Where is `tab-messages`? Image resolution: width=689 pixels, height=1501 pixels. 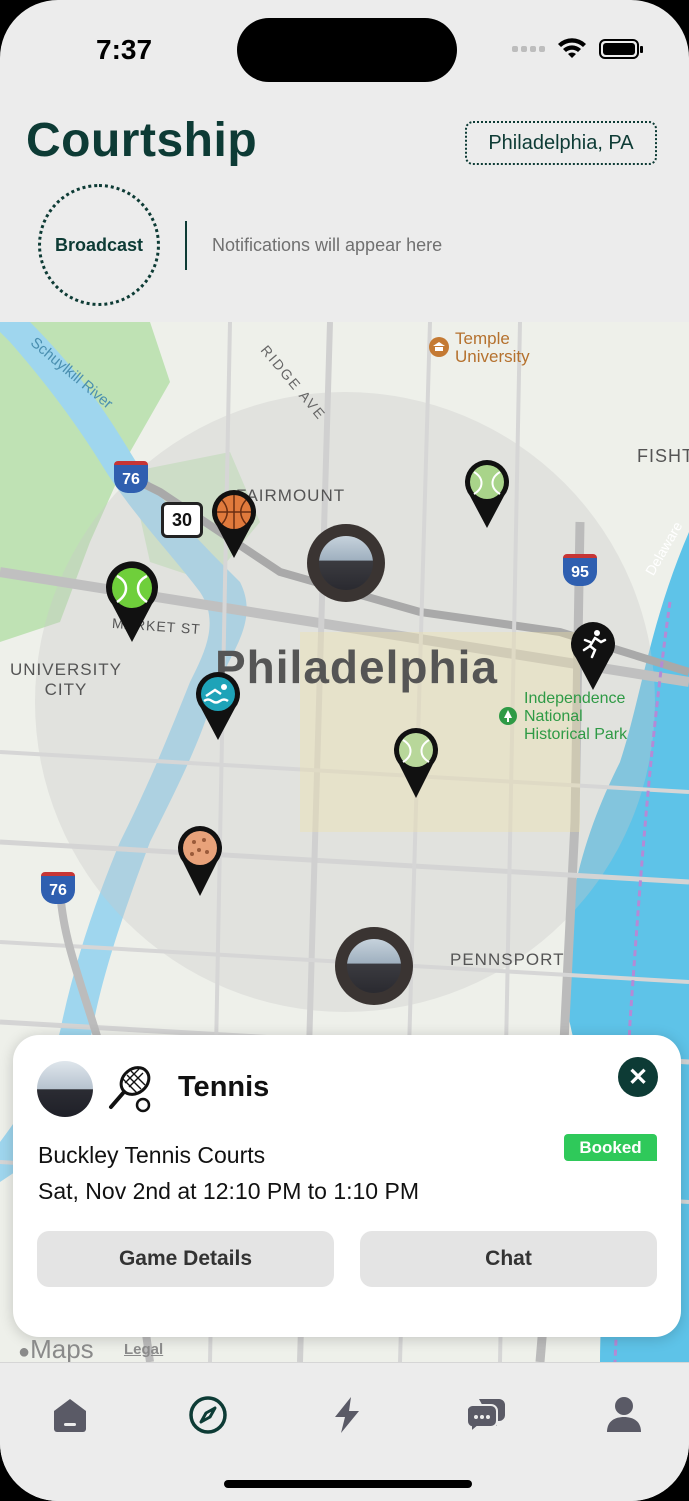 tab-messages is located at coordinates (485, 1415).